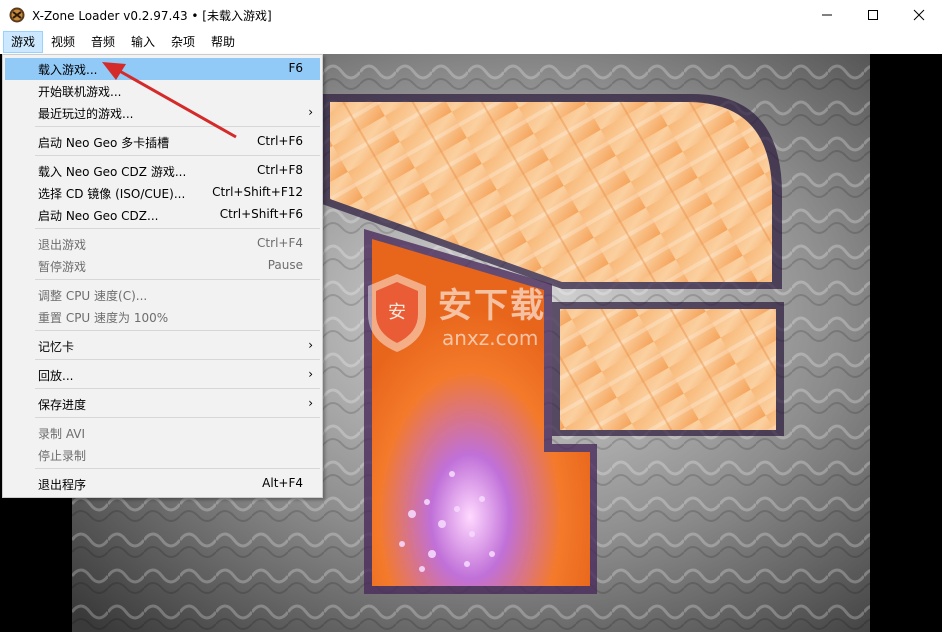 The height and width of the screenshot is (632, 942). I want to click on annotation-arrow, so click(169, 100).